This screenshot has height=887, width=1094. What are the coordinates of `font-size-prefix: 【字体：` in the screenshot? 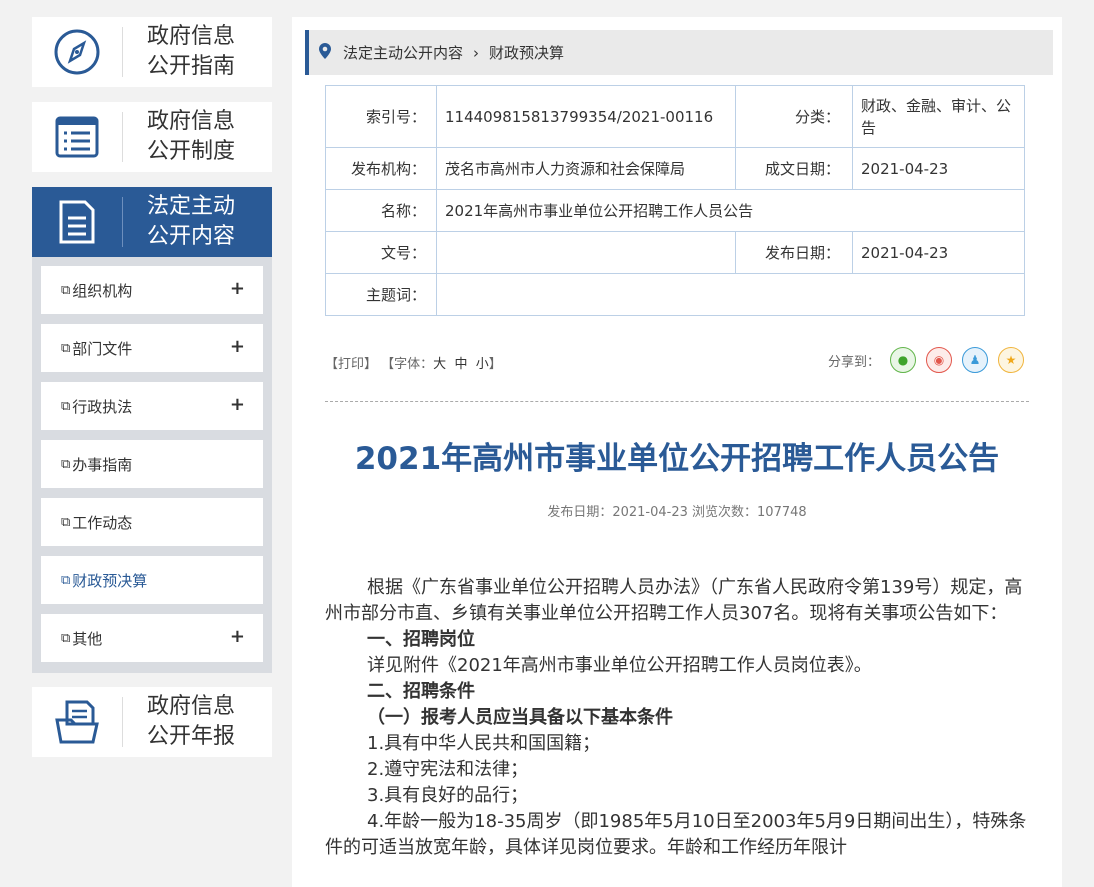 It's located at (407, 364).